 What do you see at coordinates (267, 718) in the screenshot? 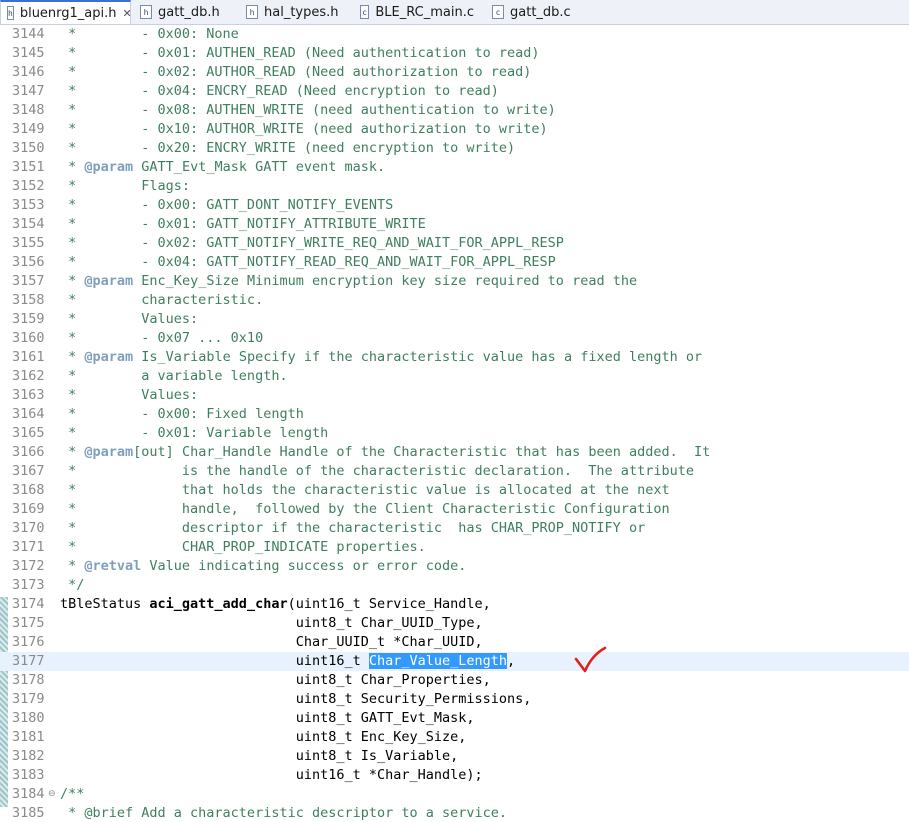
I see `code-text: uint8_t GATT_Evt_Mask,` at bounding box center [267, 718].